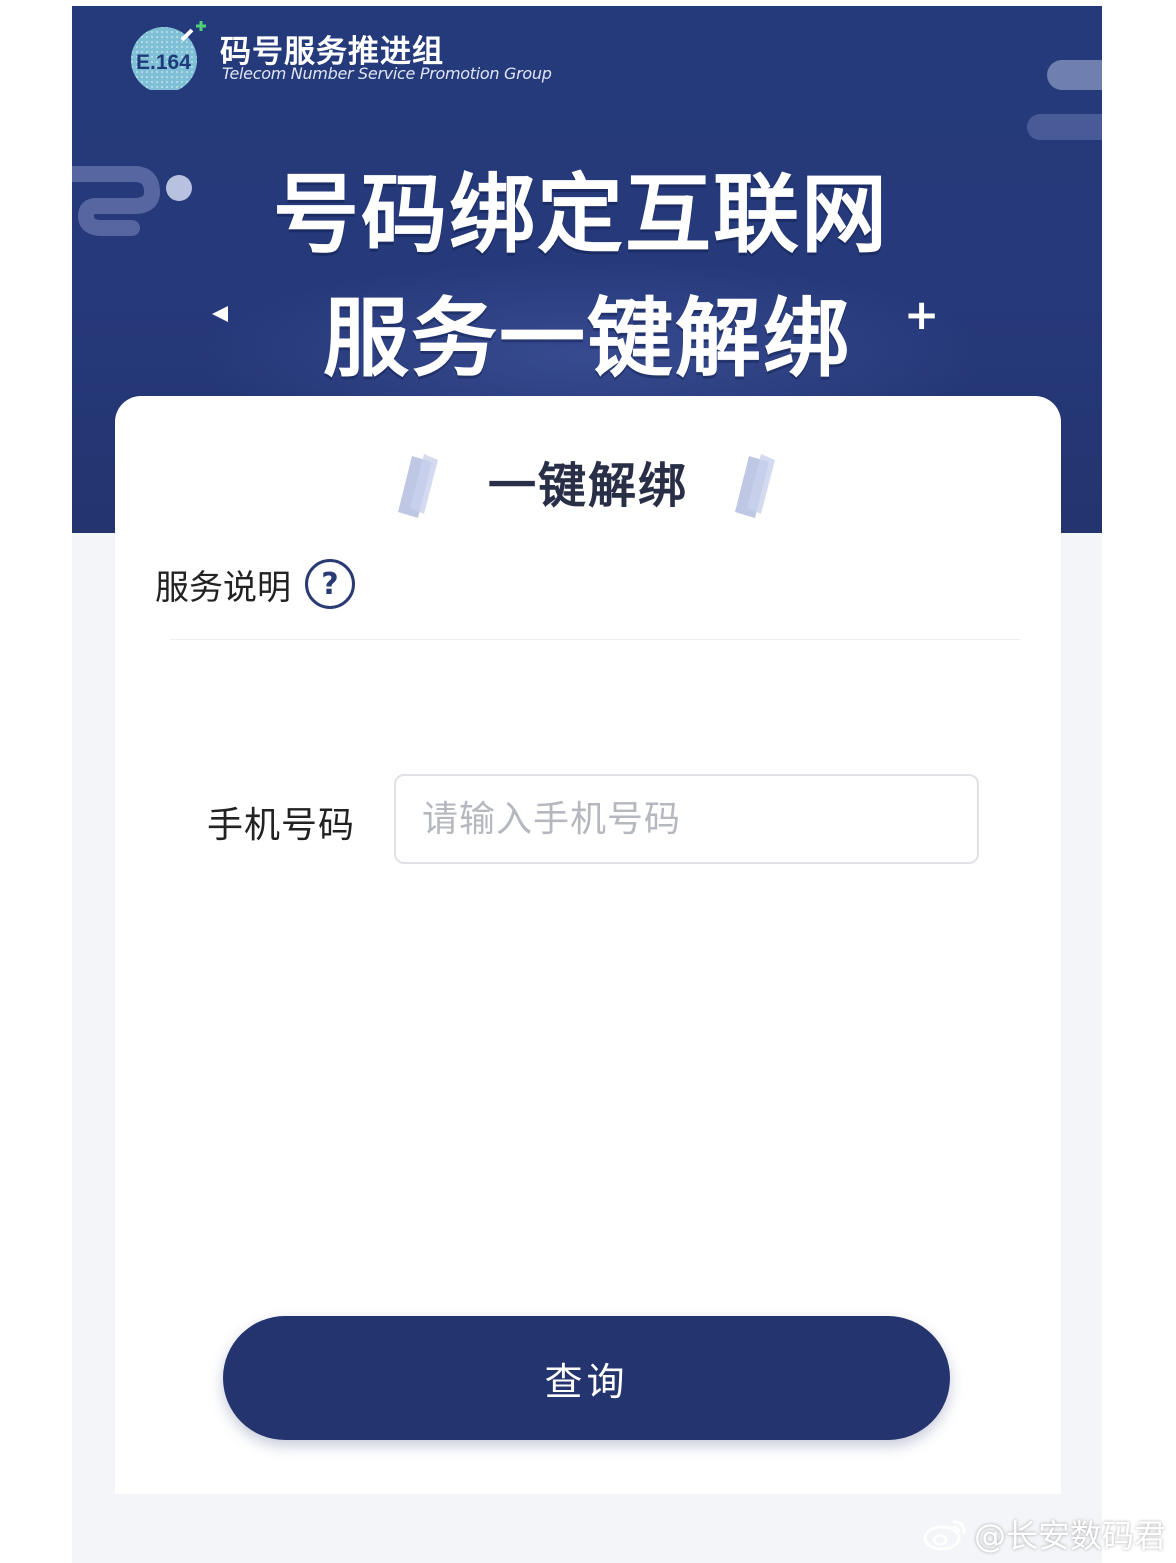  Describe the element at coordinates (587, 486) in the screenshot. I see `card-title: 一键解绑` at that location.